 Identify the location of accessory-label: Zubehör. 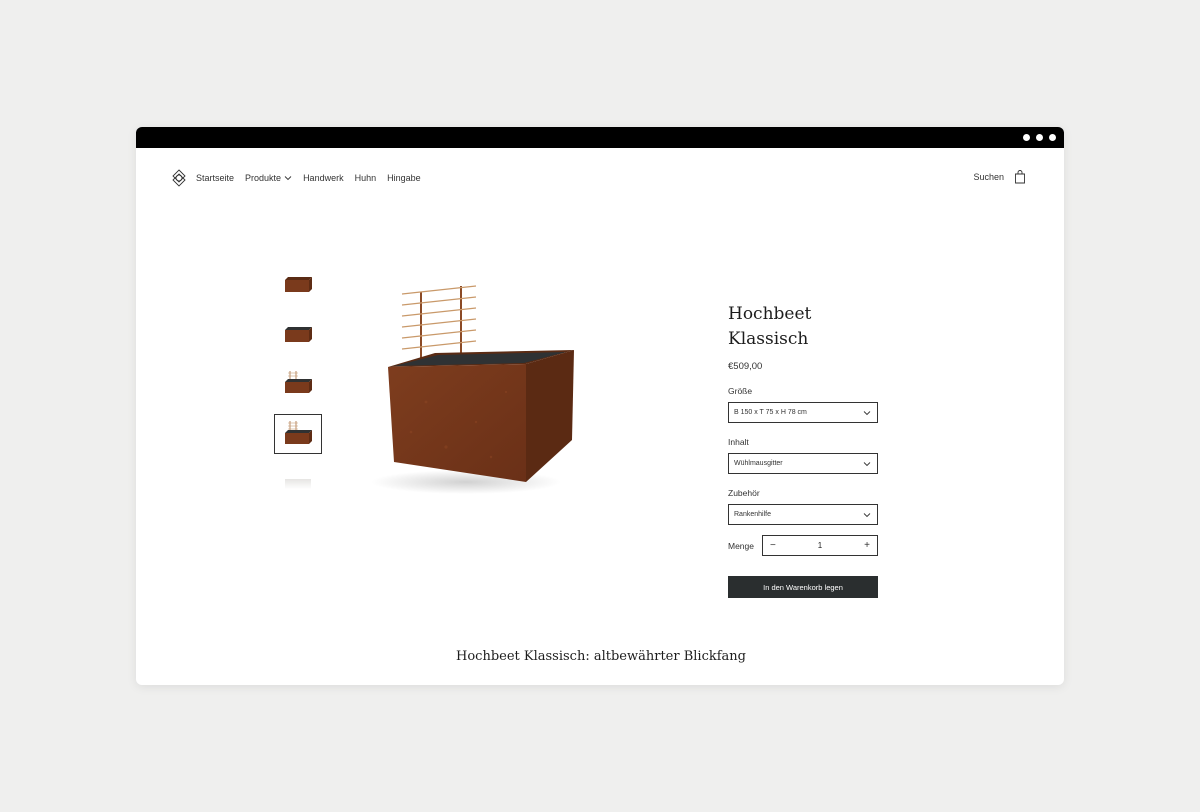
(744, 493).